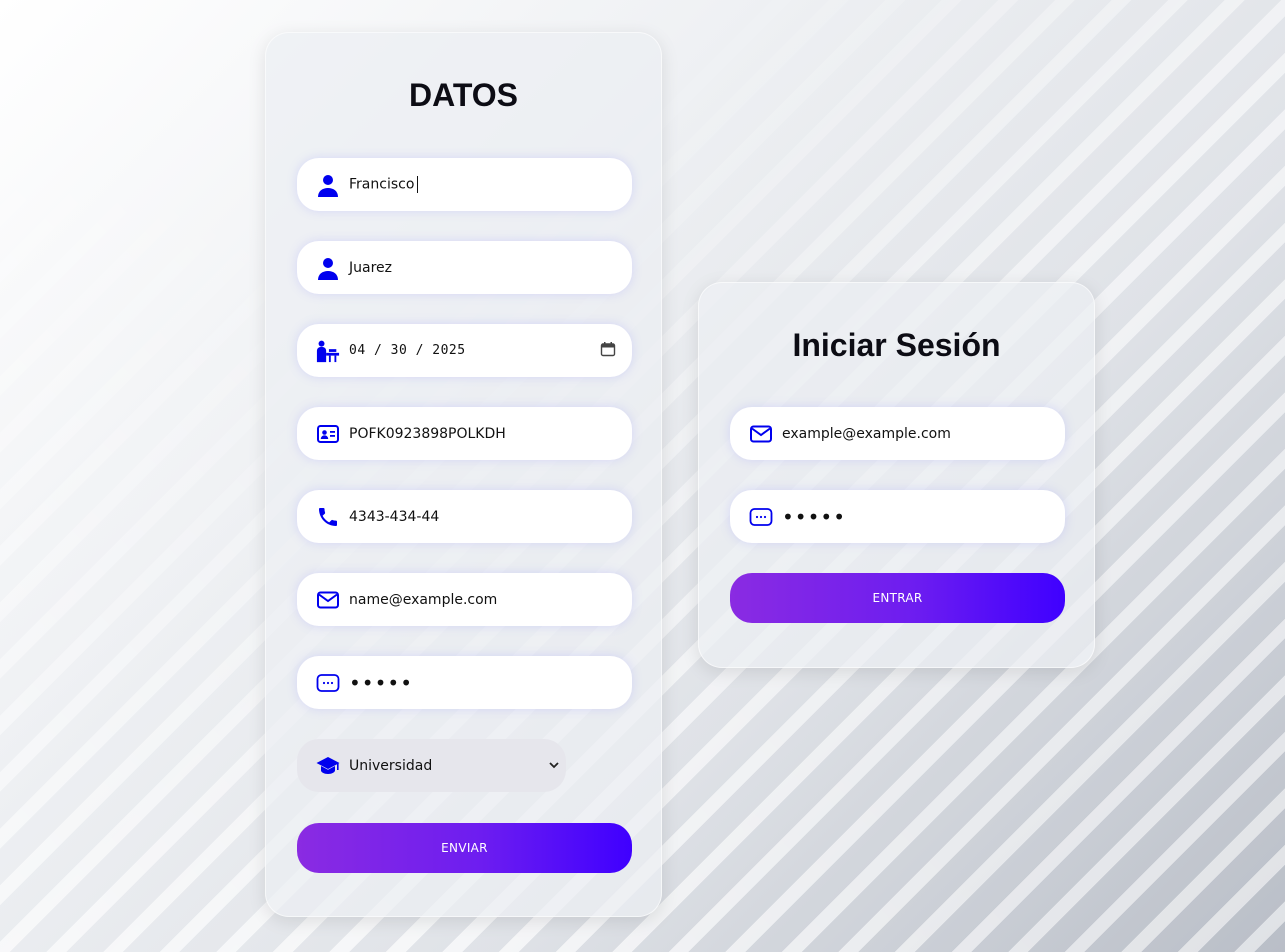 The height and width of the screenshot is (952, 1285). I want to click on education-select: Universidad, so click(431, 765).